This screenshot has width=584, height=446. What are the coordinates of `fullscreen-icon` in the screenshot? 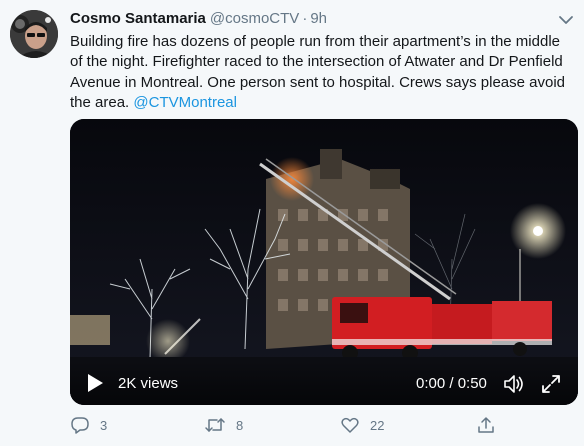 It's located at (551, 384).